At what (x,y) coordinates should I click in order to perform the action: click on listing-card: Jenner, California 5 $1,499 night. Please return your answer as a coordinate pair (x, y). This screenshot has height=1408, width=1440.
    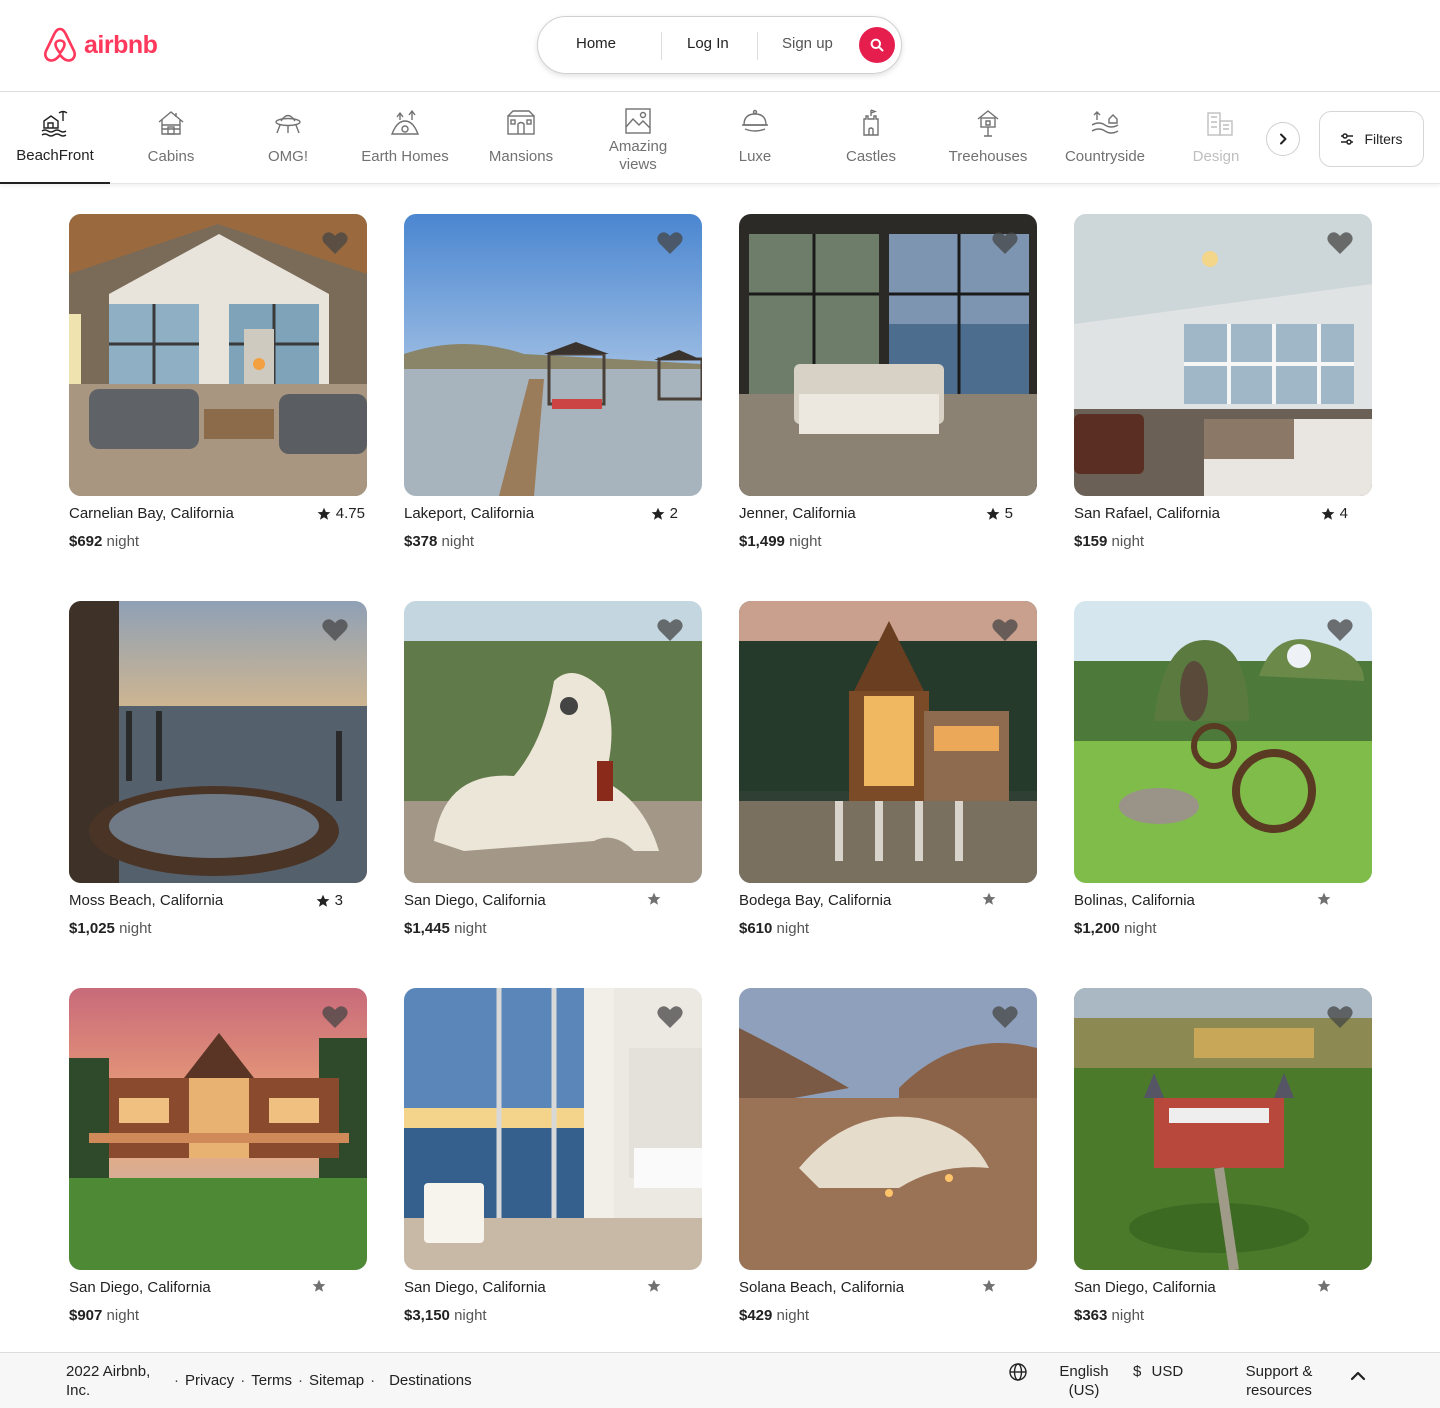
    Looking at the image, I should click on (888, 384).